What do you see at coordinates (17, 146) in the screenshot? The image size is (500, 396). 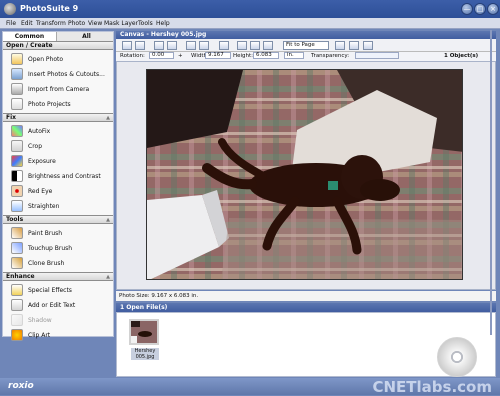 I see `crop-icon` at bounding box center [17, 146].